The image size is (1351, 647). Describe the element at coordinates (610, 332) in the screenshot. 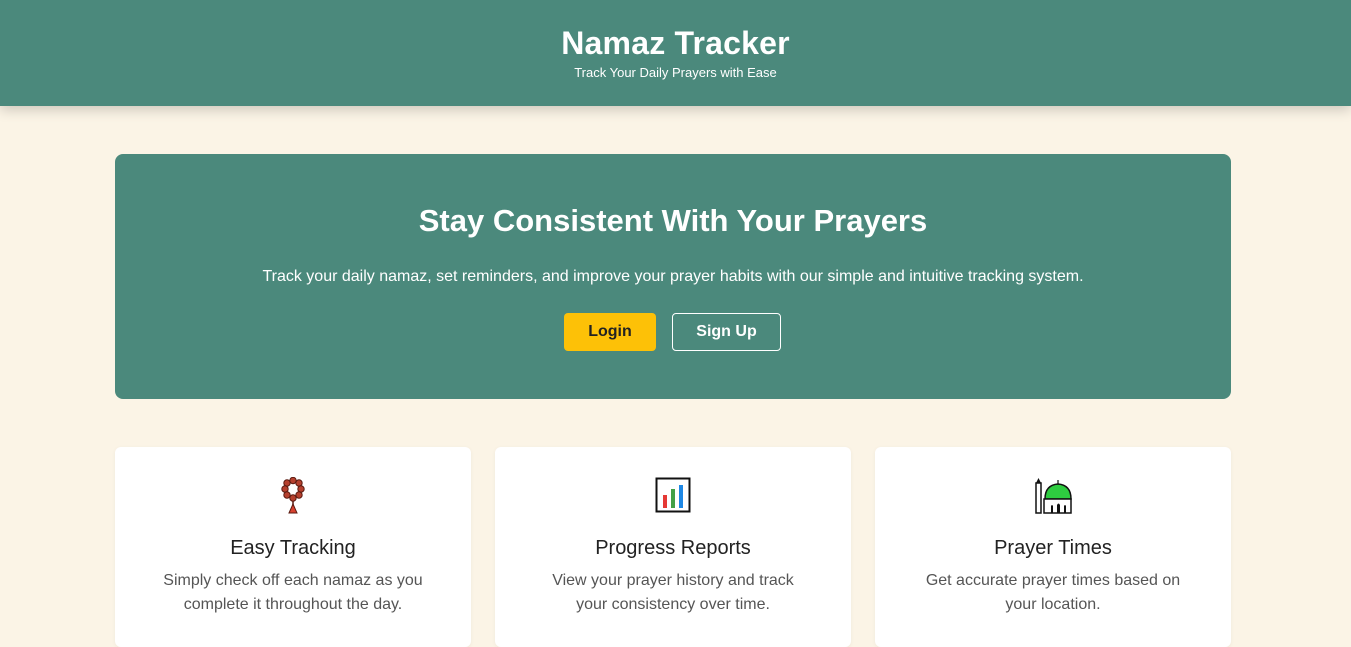

I see `login-button: Login` at that location.